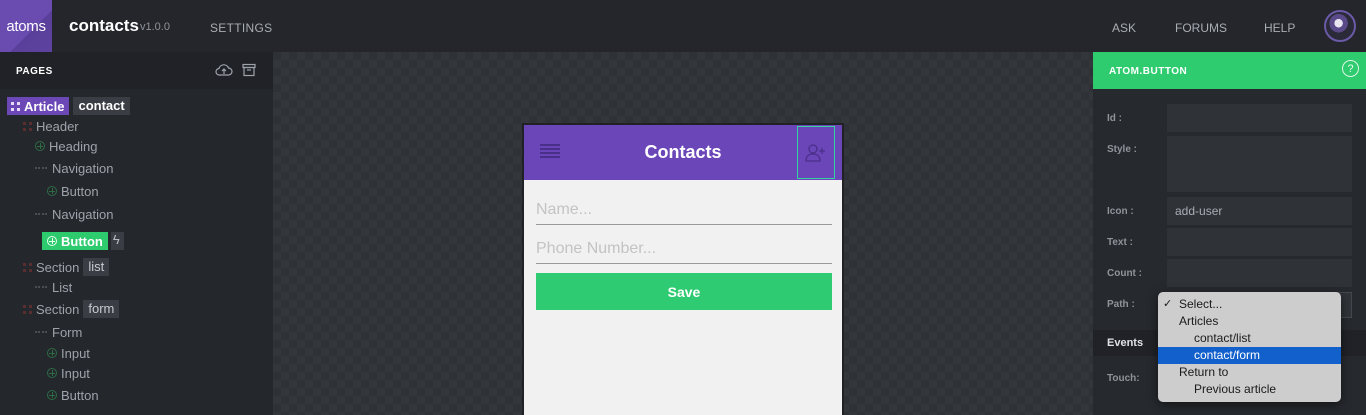 This screenshot has height=415, width=1366. Describe the element at coordinates (101, 309) in the screenshot. I see `section-tag: form` at that location.